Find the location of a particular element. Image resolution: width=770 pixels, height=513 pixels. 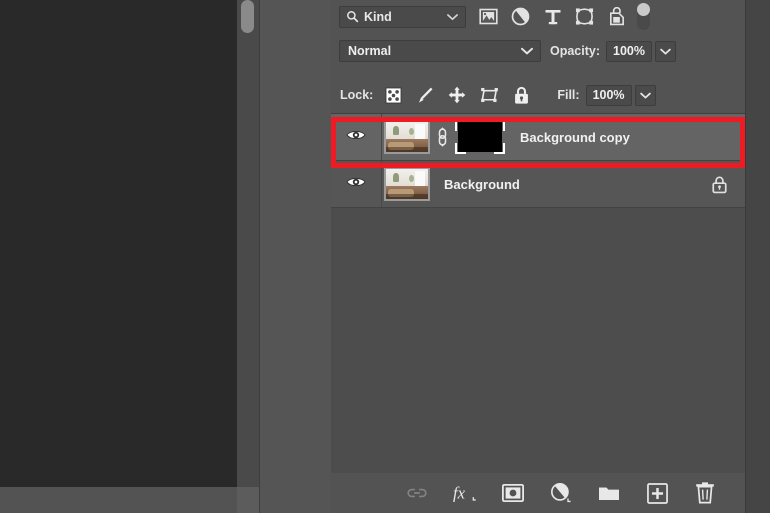

filter-smart-objects-icon is located at coordinates (616, 16).